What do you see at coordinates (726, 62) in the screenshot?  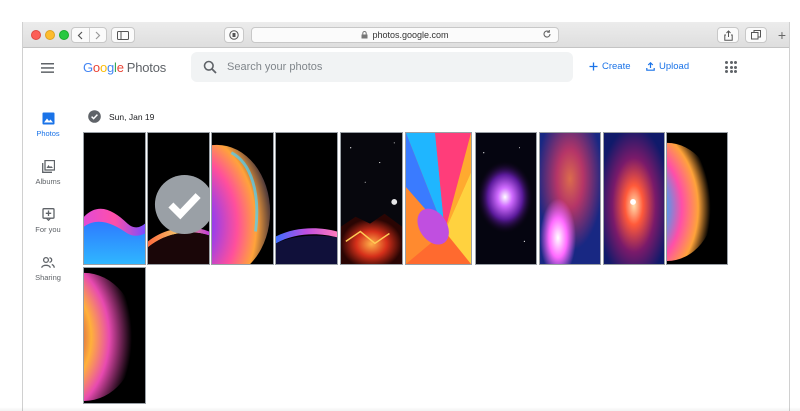 I see `apps-grid-icon` at bounding box center [726, 62].